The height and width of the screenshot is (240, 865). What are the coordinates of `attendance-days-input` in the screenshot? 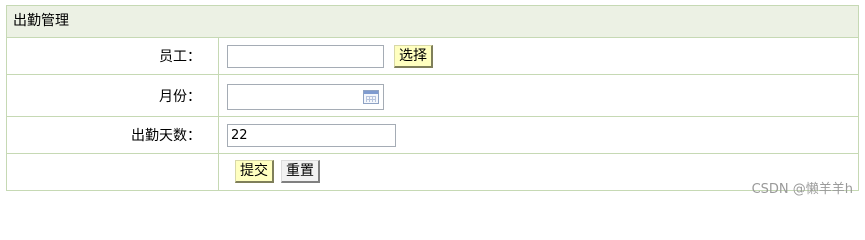 It's located at (311, 135).